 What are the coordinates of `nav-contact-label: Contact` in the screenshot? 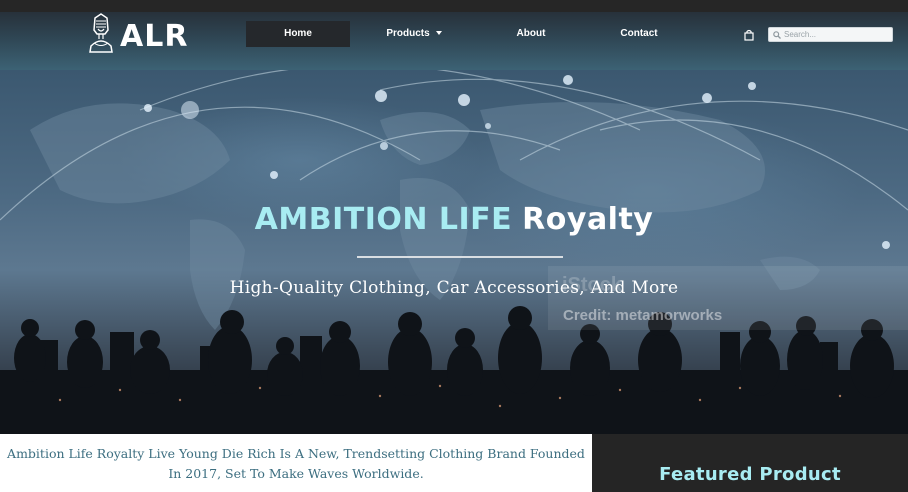 It's located at (639, 33).